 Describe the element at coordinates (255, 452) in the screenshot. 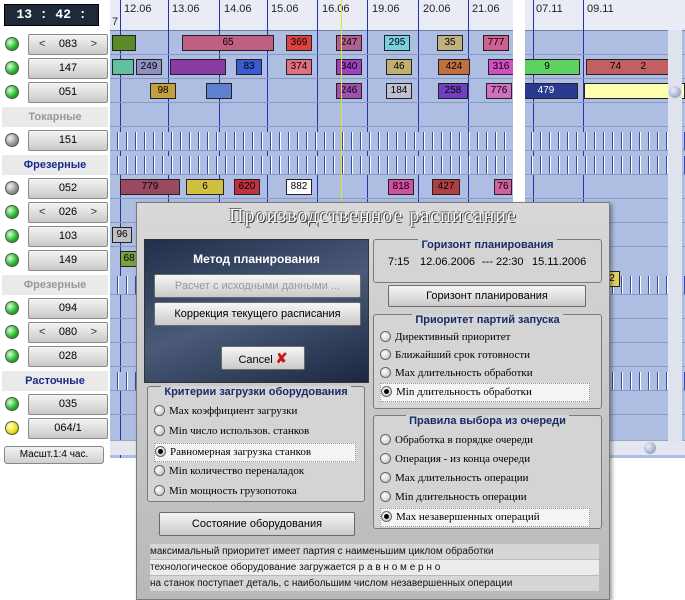

I see `criteria-option-selected: Равномерная загрузка станков` at that location.